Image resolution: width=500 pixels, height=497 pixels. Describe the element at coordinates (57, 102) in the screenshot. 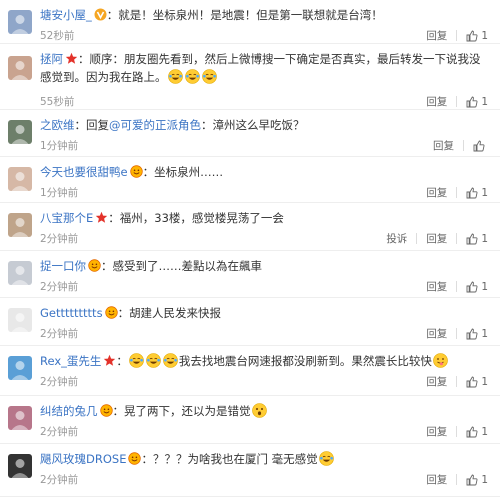

I see `comment-timestamp: 55秒前` at that location.